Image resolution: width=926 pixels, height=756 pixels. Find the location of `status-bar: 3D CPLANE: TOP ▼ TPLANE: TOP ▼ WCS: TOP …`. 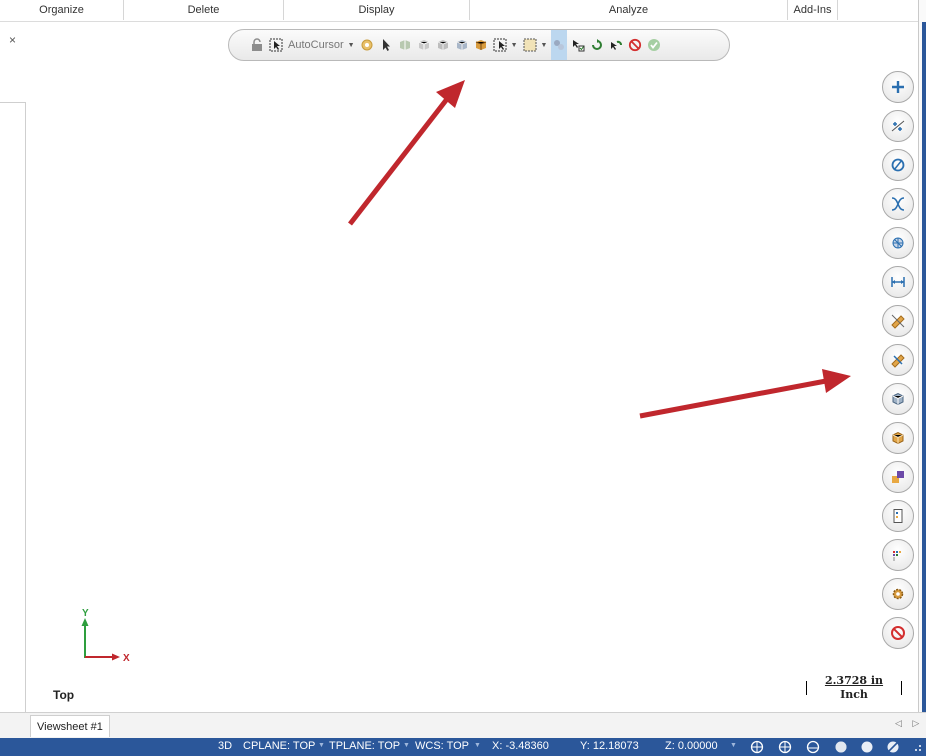

status-bar: 3D CPLANE: TOP ▼ TPLANE: TOP ▼ WCS: TOP … is located at coordinates (463, 747).